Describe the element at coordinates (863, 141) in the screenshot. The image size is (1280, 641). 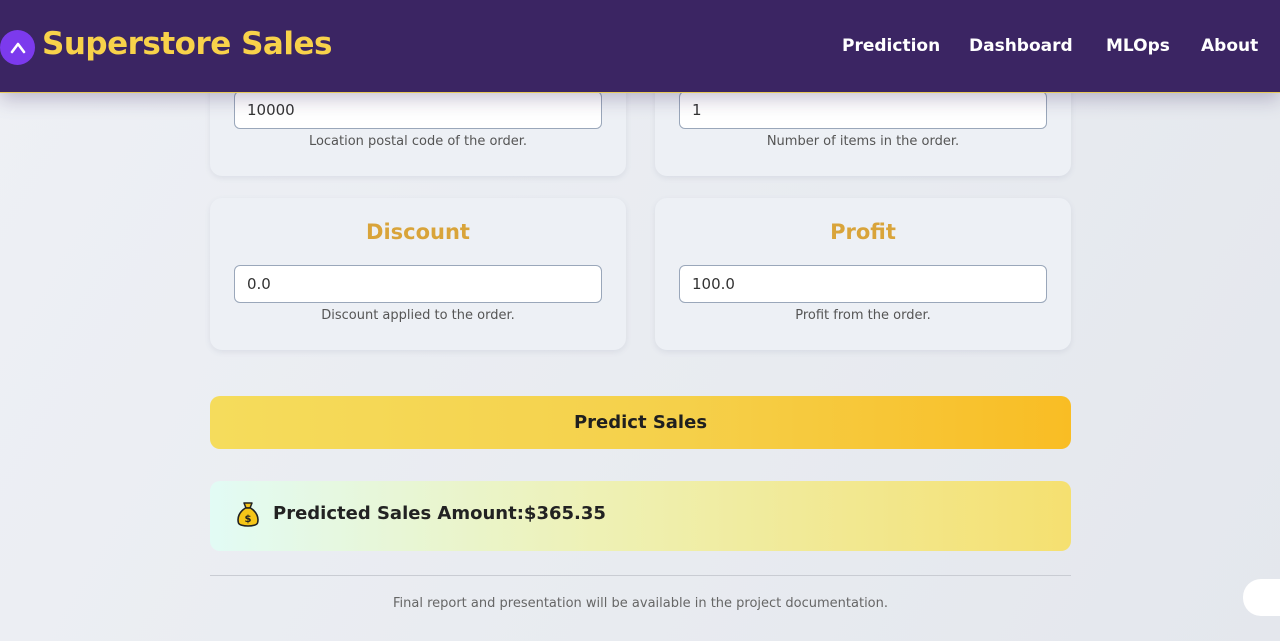
I see `quantity-help: Number of items in the order.` at that location.